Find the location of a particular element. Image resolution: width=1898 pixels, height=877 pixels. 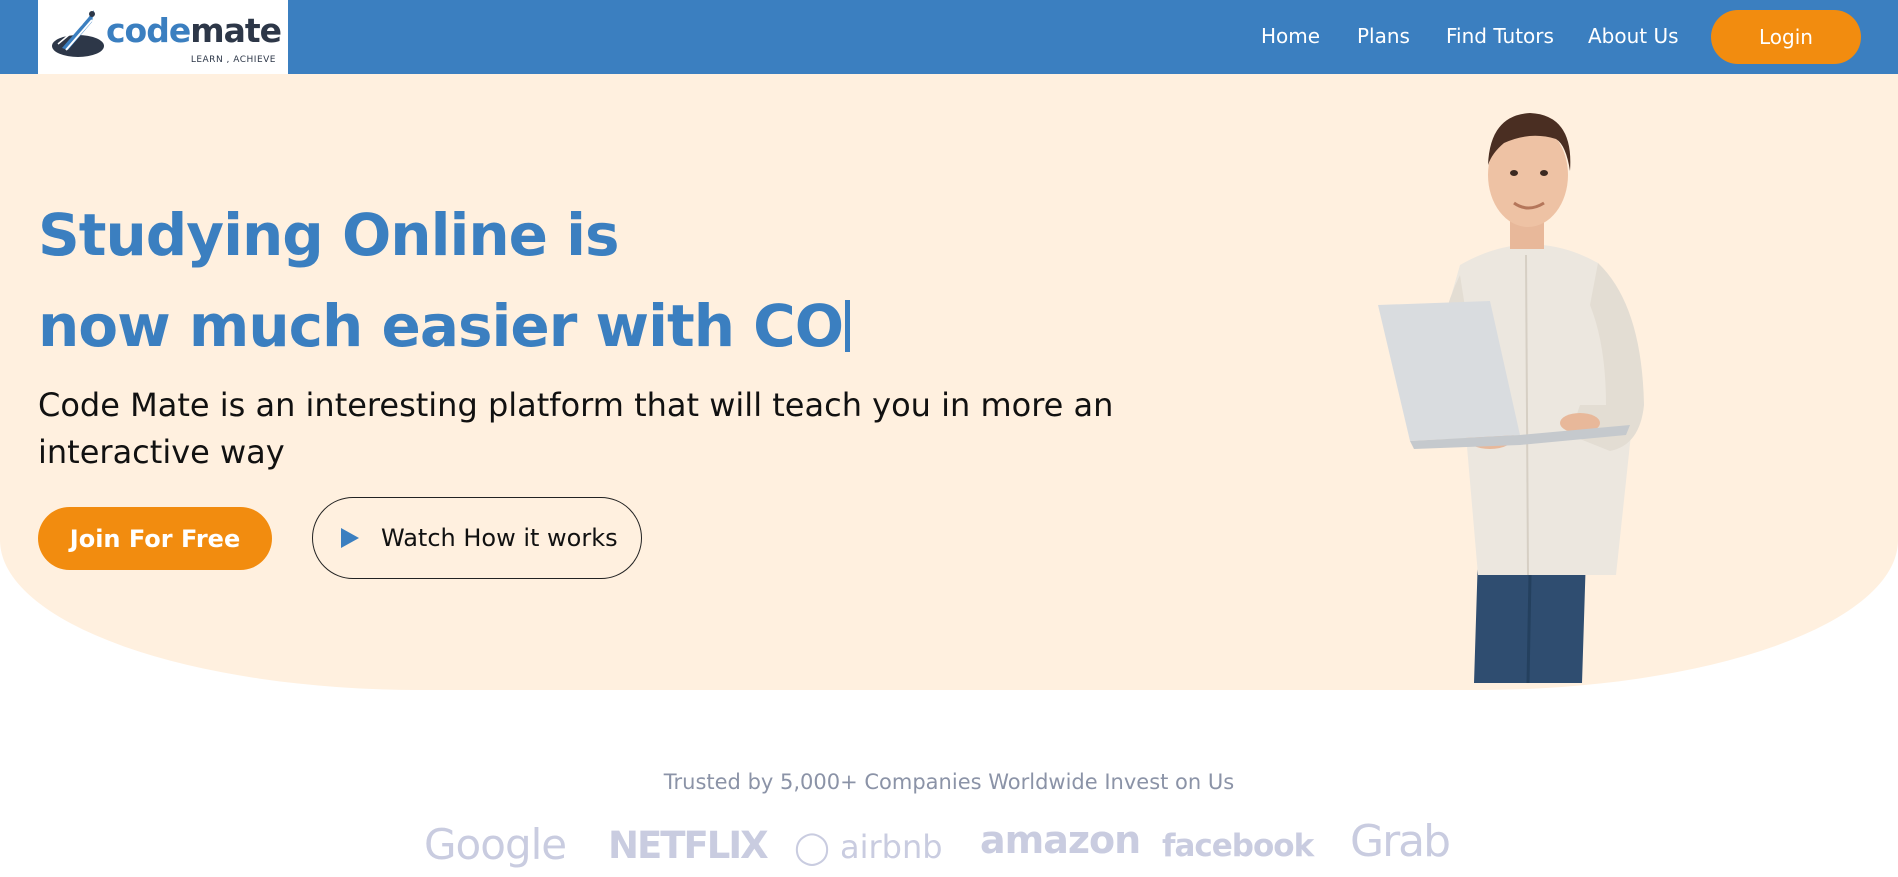

hero-title-line2-wrap: now much easier with CO is located at coordinates (444, 326).